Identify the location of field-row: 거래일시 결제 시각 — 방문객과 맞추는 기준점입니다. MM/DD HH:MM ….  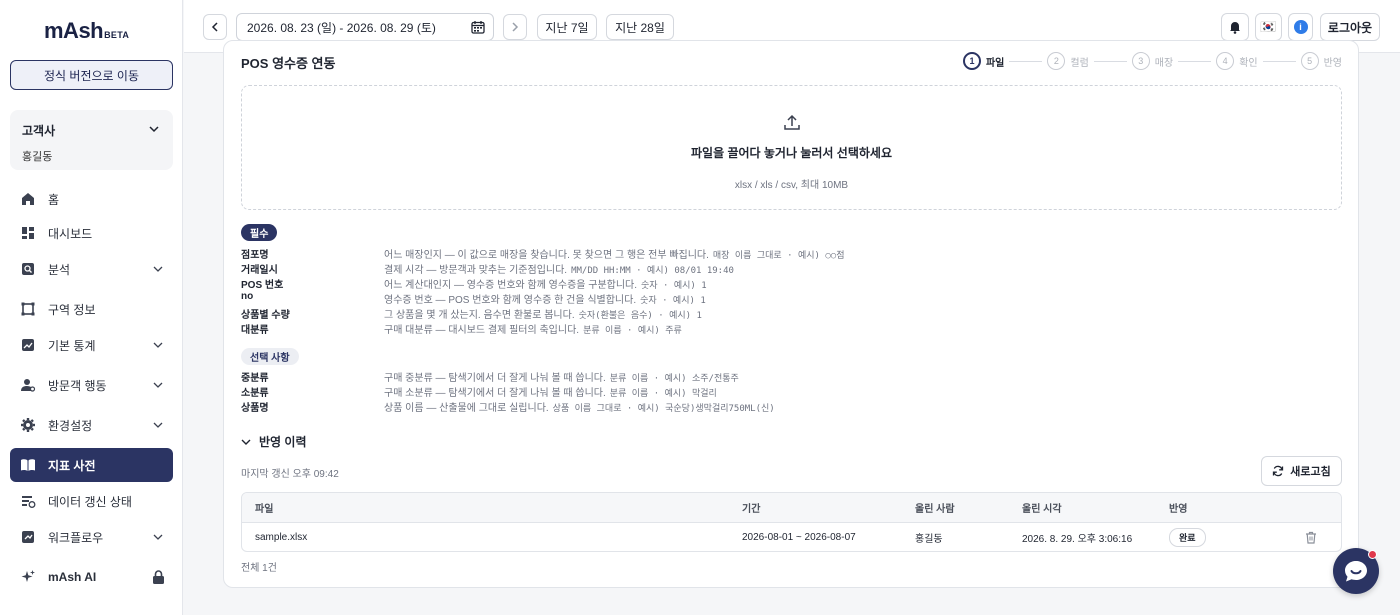
(487, 270).